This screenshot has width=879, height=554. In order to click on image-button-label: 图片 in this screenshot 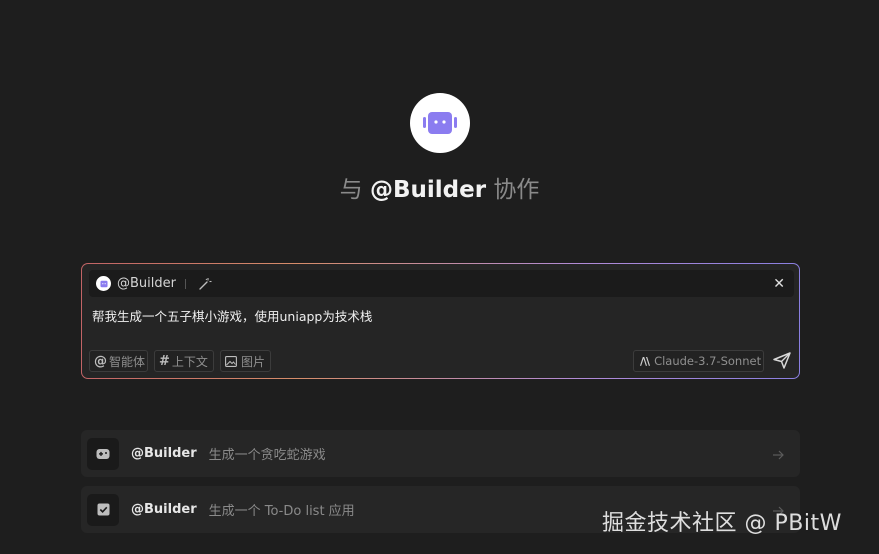, I will do `click(253, 361)`.